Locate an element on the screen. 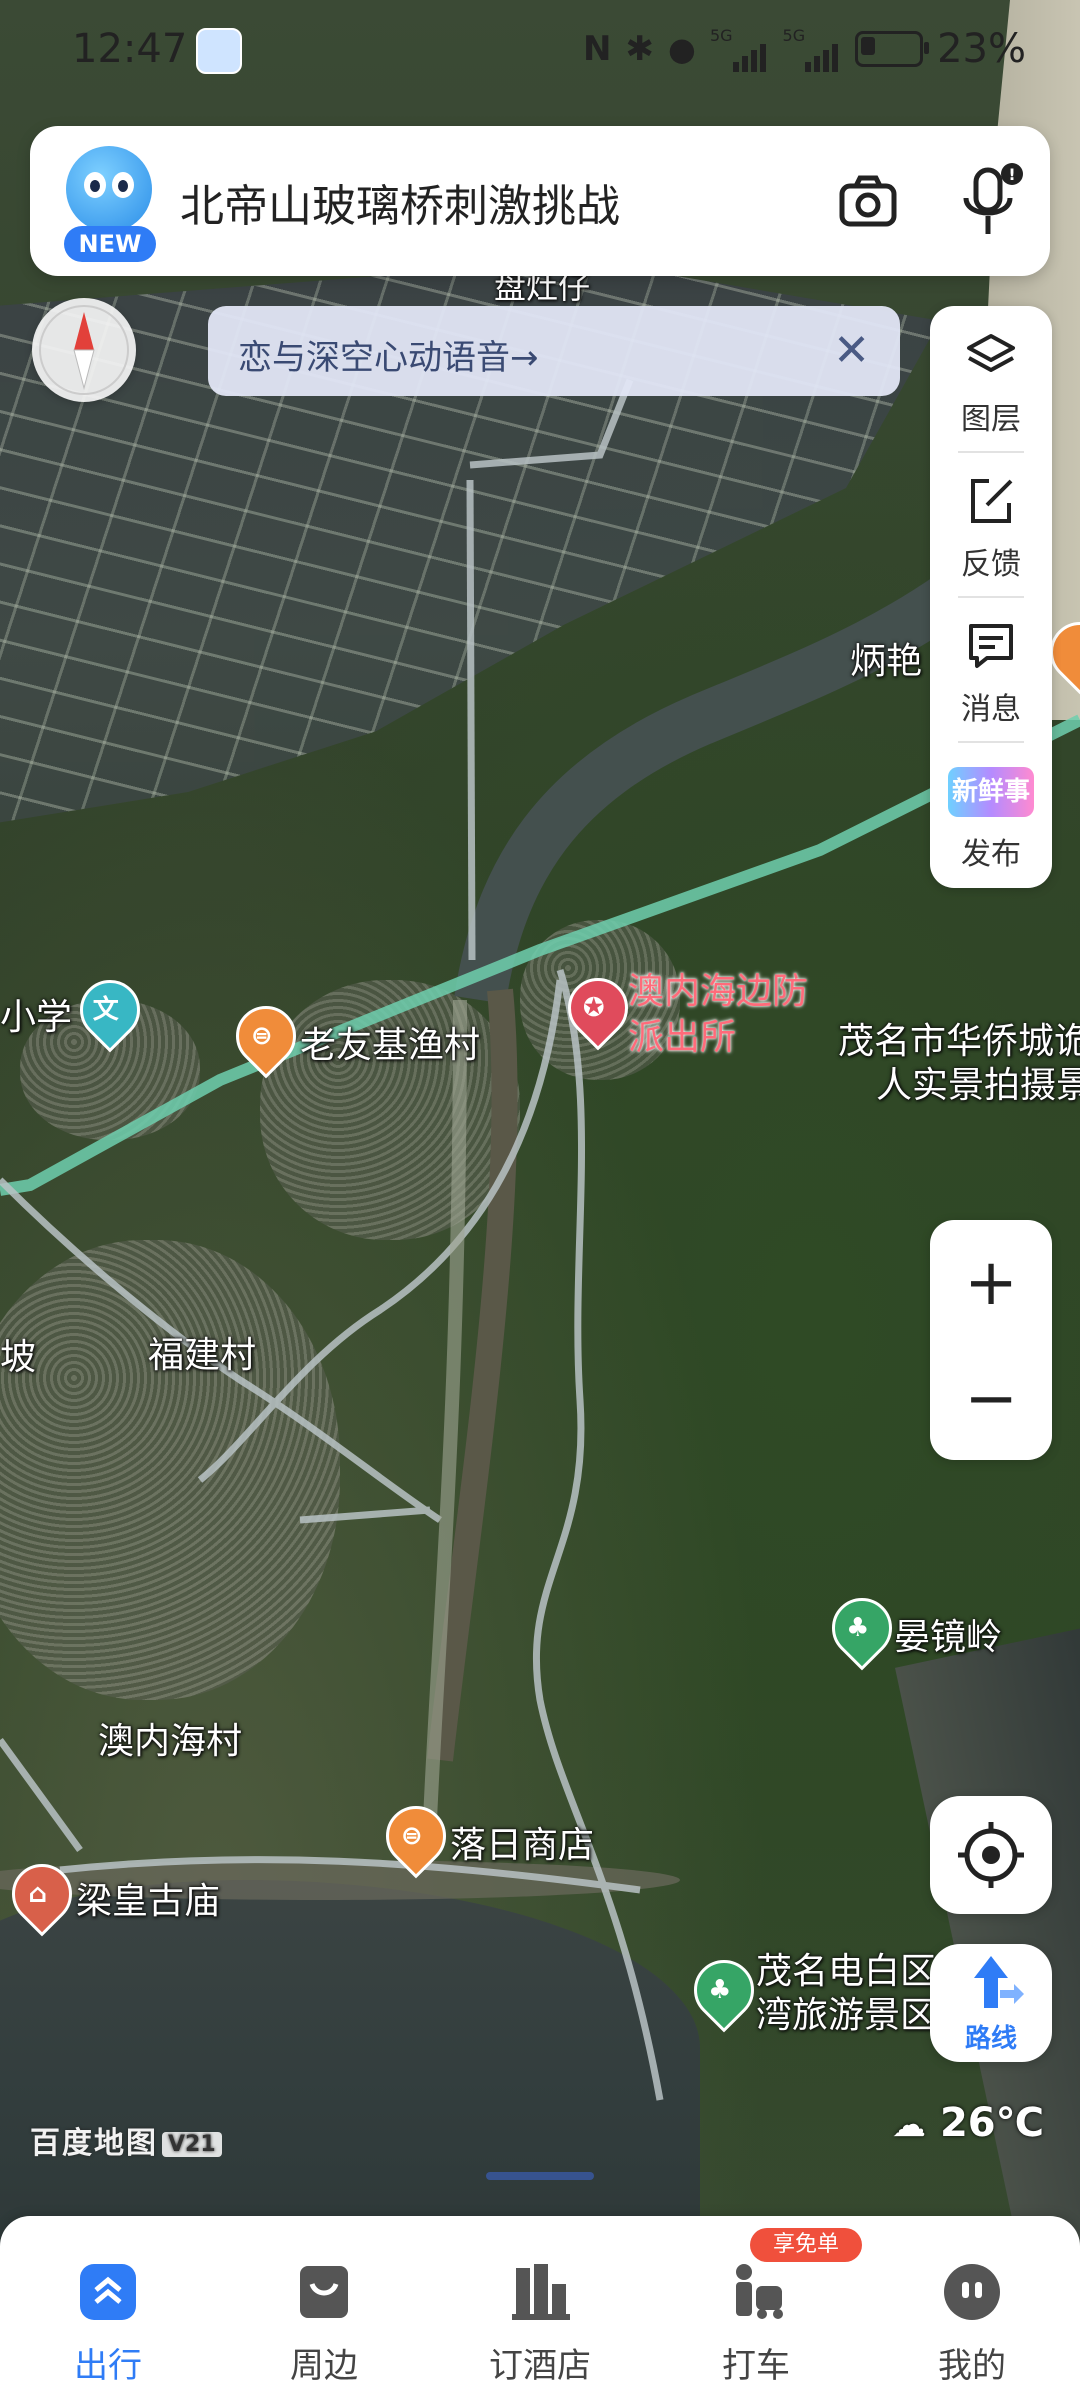 This screenshot has width=1080, height=2400. rain-cloud-icon: ☁ is located at coordinates (909, 2125).